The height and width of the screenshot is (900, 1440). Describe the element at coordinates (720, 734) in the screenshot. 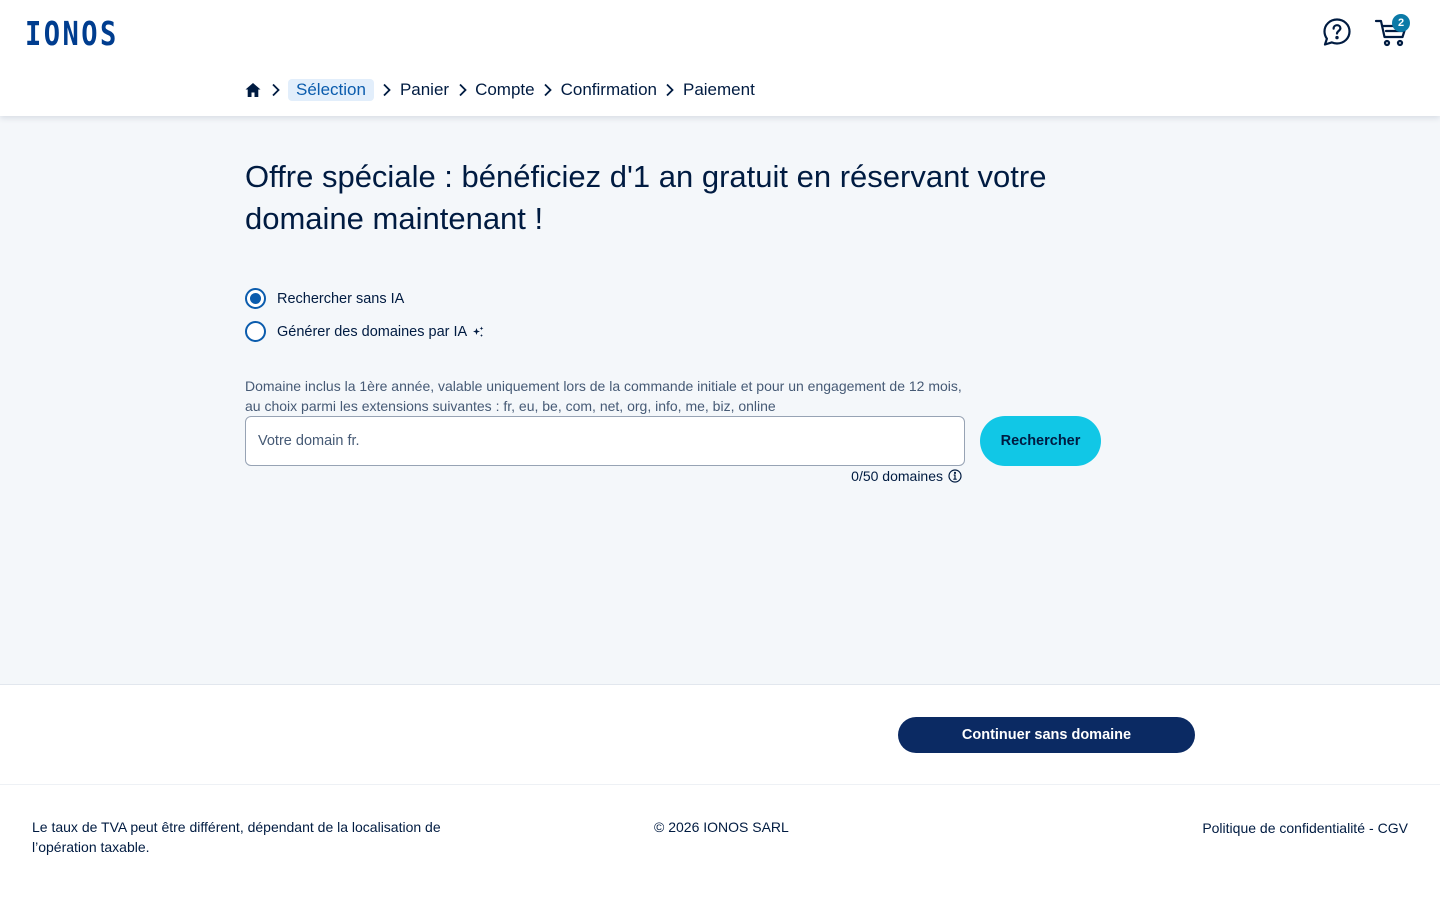

I see `action-bar: Continuer sans domaine` at that location.